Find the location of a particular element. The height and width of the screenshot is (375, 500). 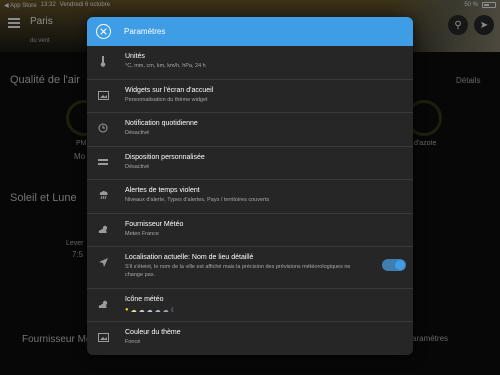

notification-sub: Désactivé is located at coordinates (137, 133).